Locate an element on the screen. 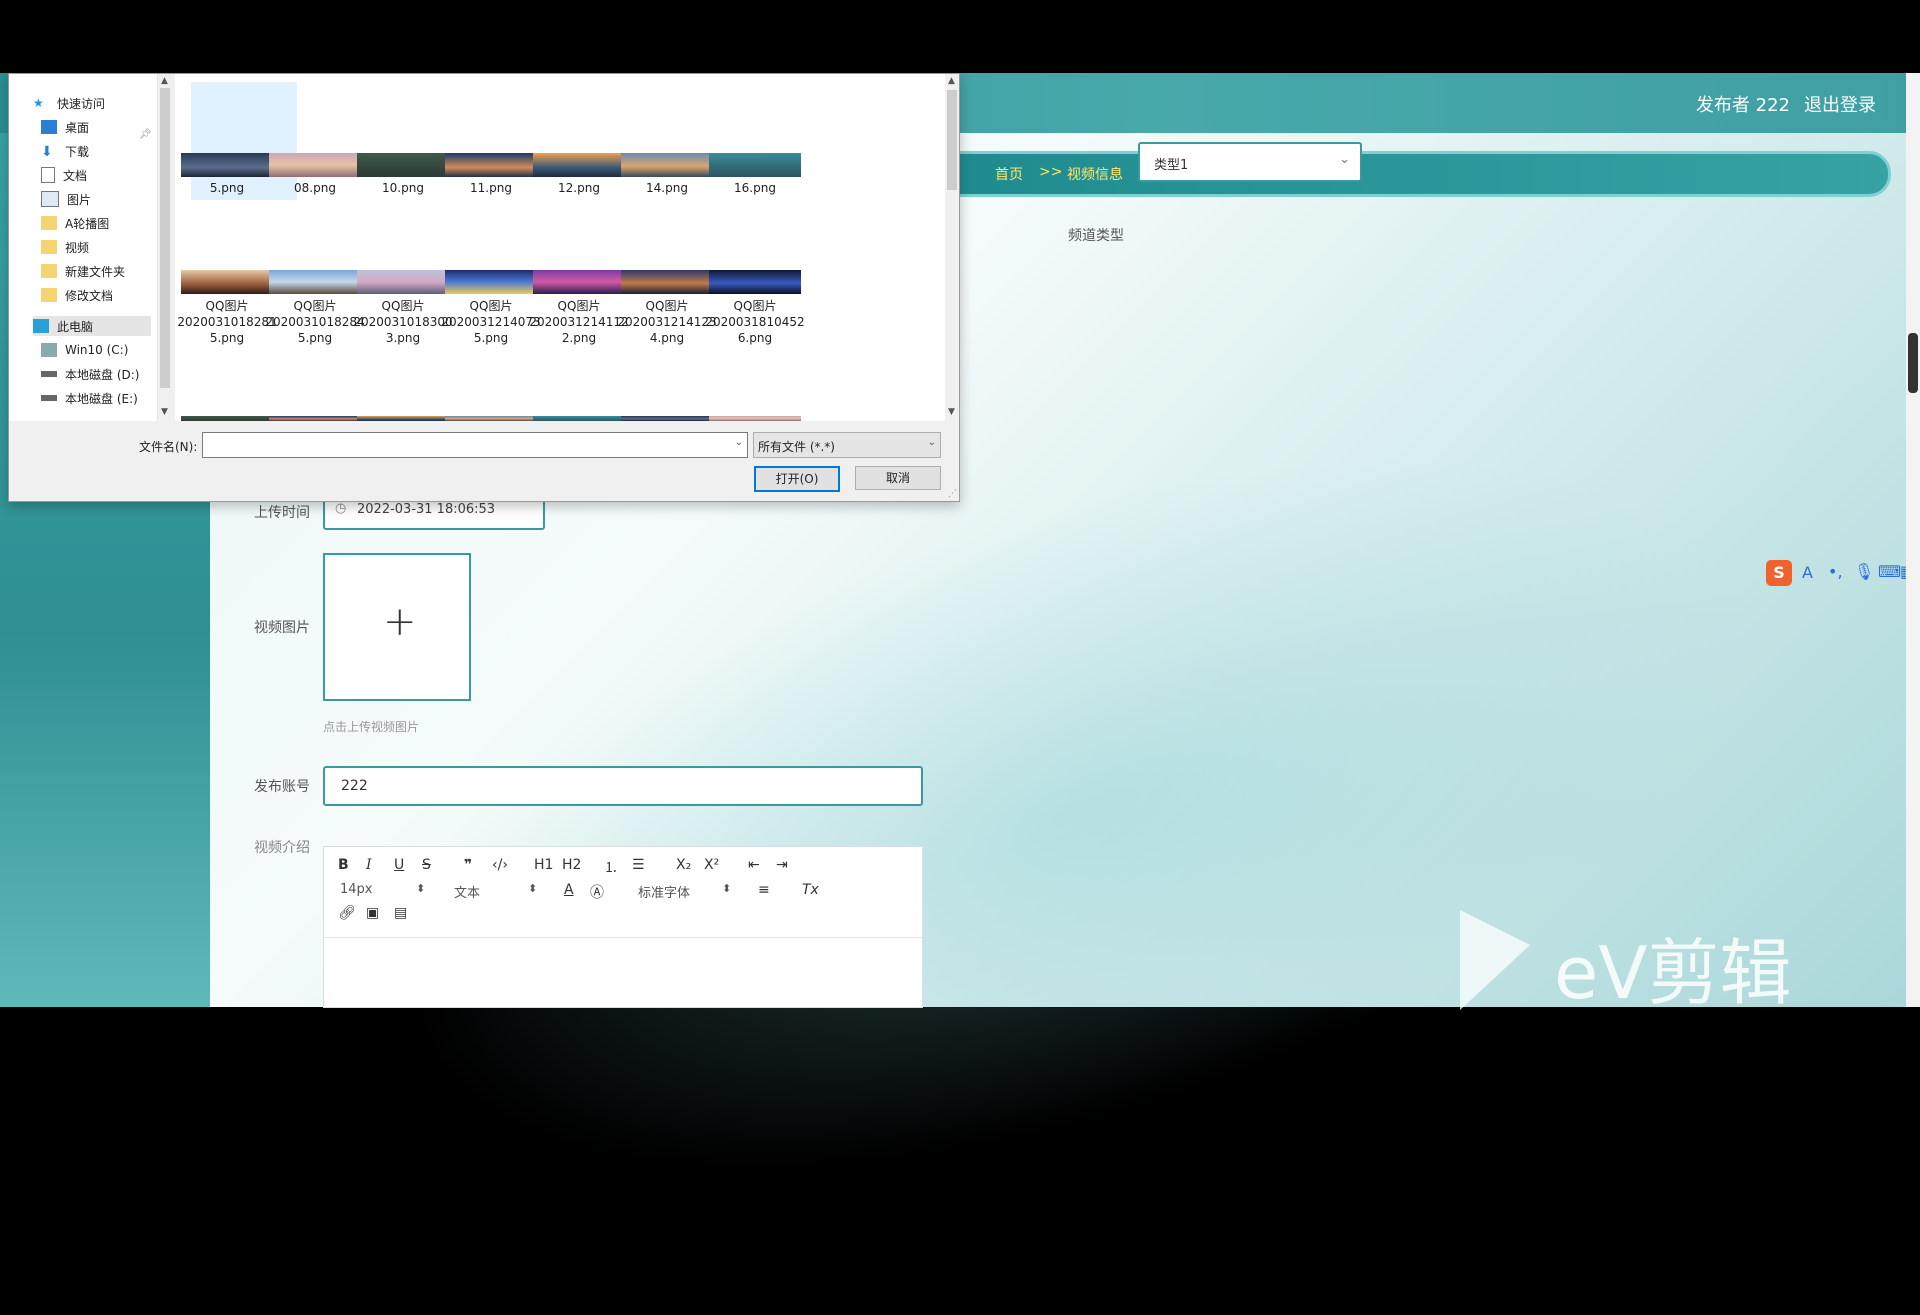 Image resolution: width=1920 pixels, height=1315 pixels. block-format-select: 文本 is located at coordinates (467, 891).